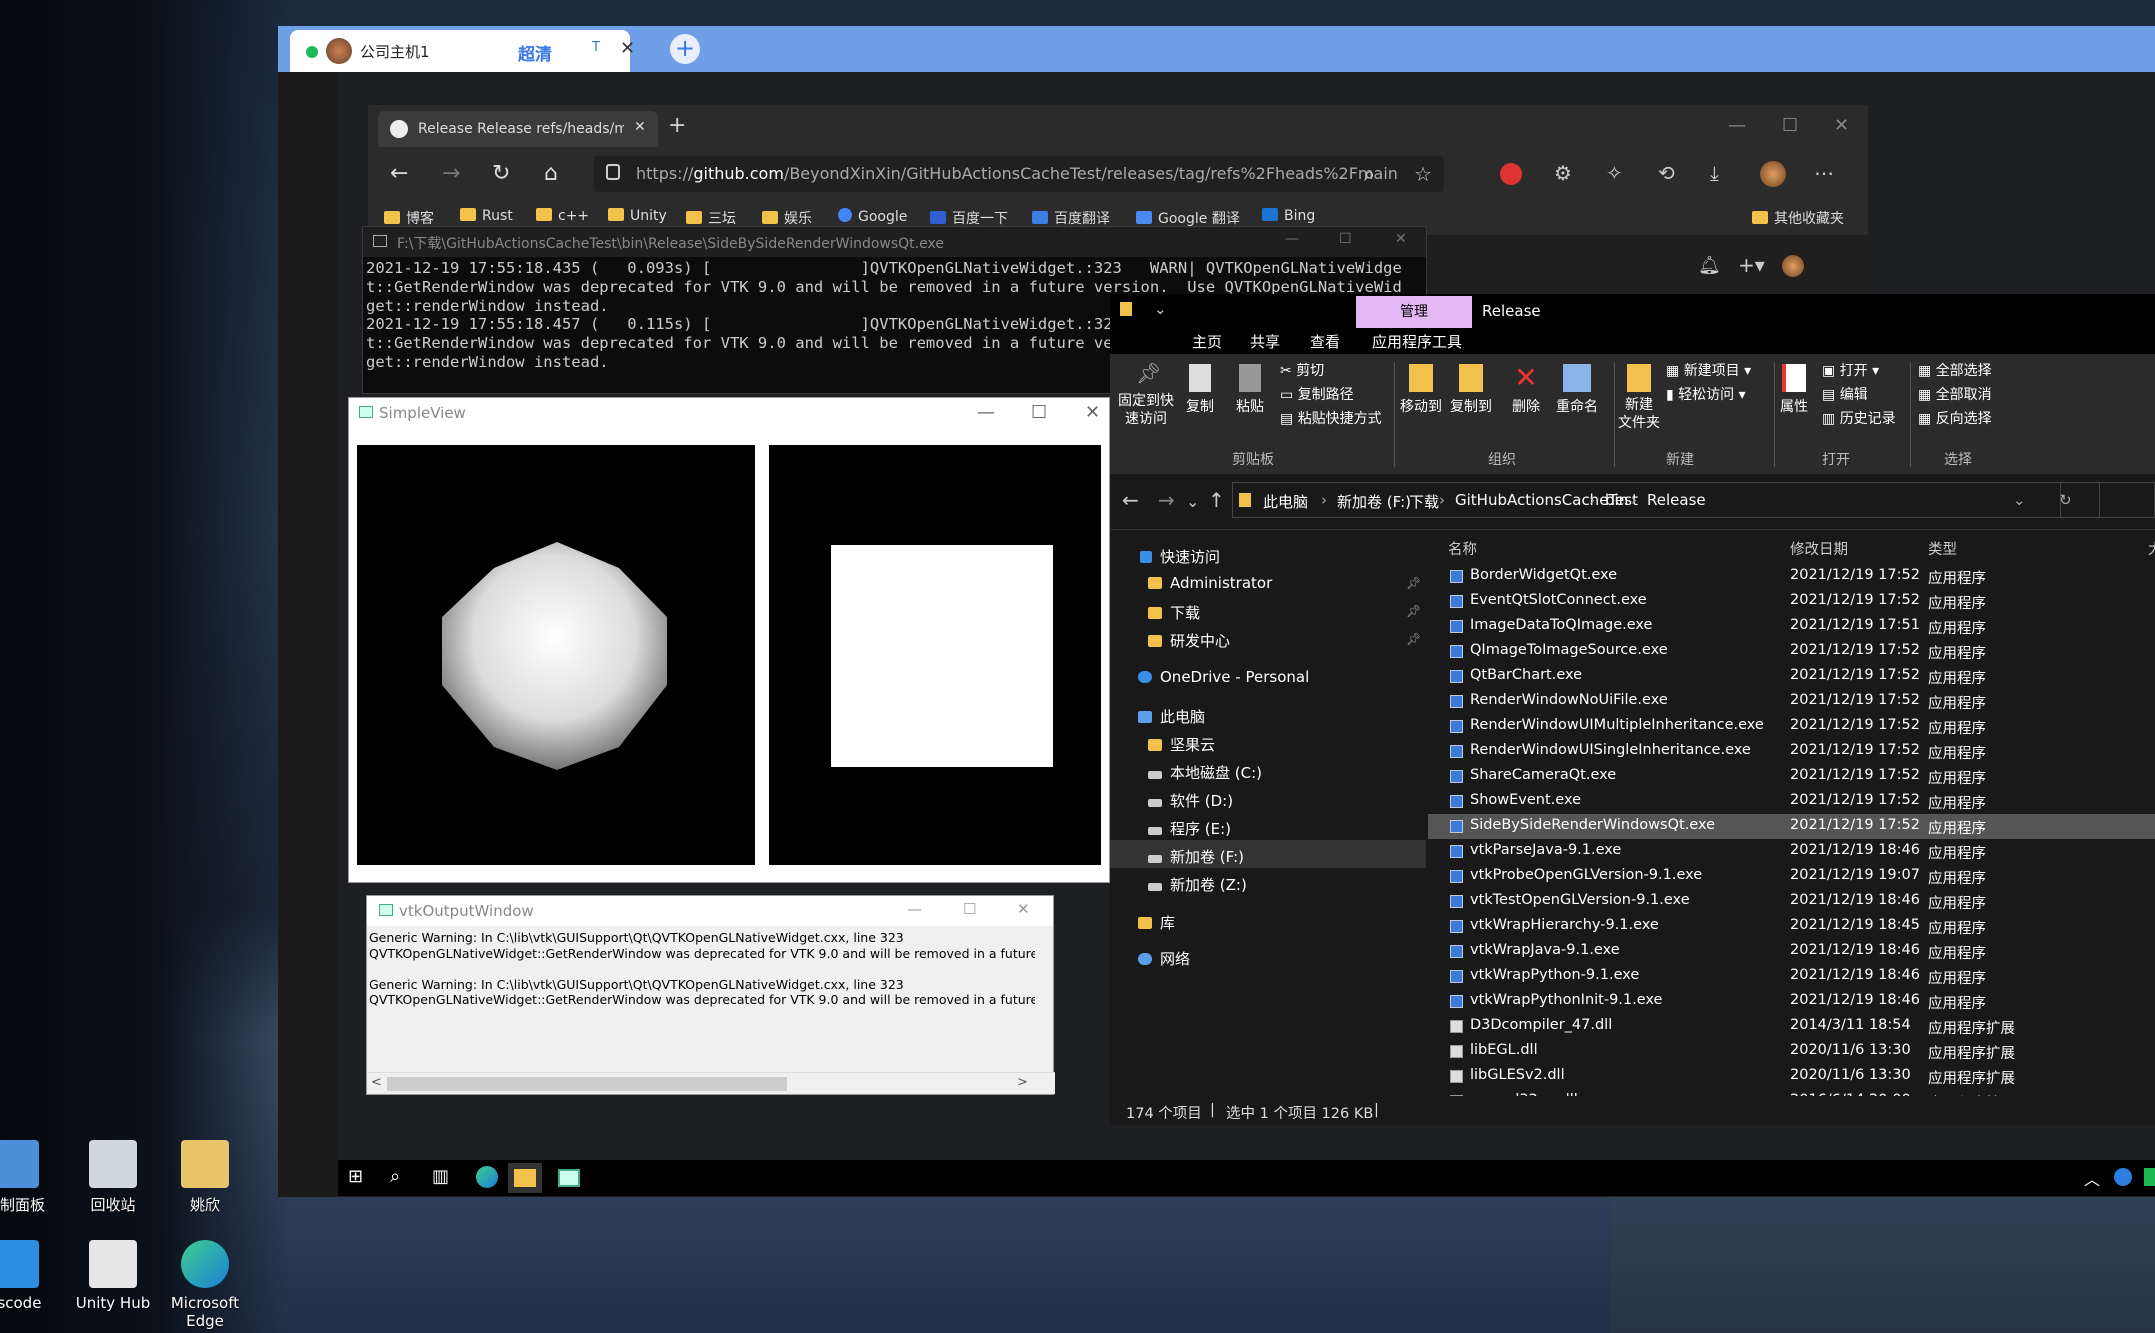  What do you see at coordinates (1471, 390) in the screenshot?
I see `copy-to-button: 复制到` at bounding box center [1471, 390].